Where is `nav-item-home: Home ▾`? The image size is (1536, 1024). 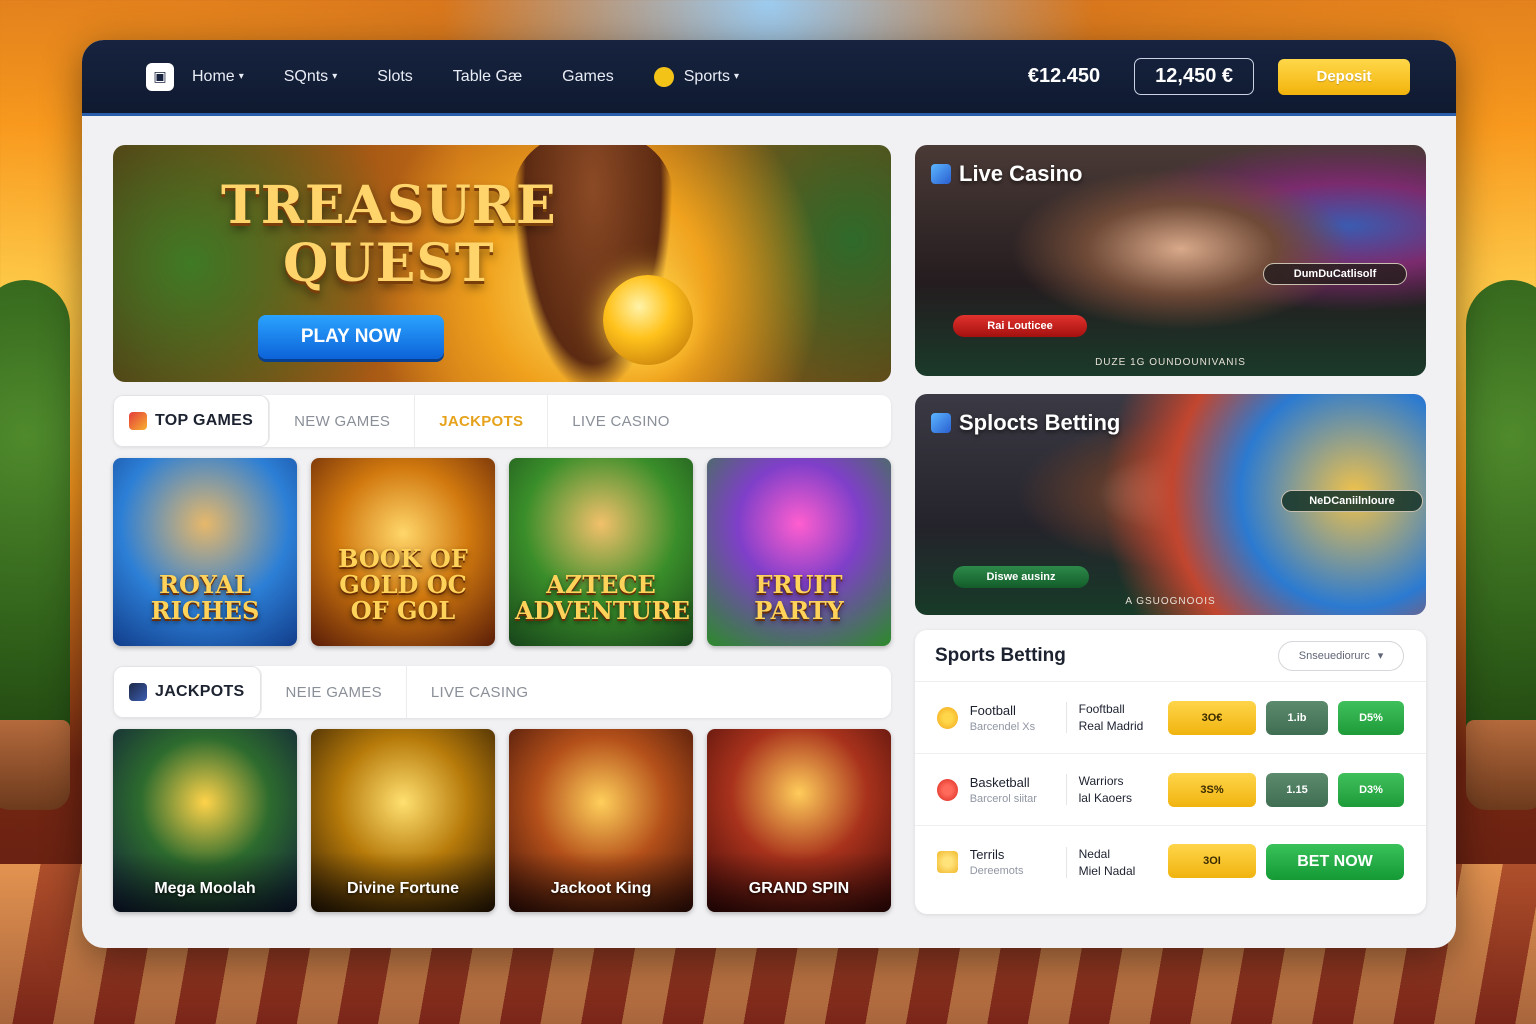 nav-item-home: Home ▾ is located at coordinates (218, 77).